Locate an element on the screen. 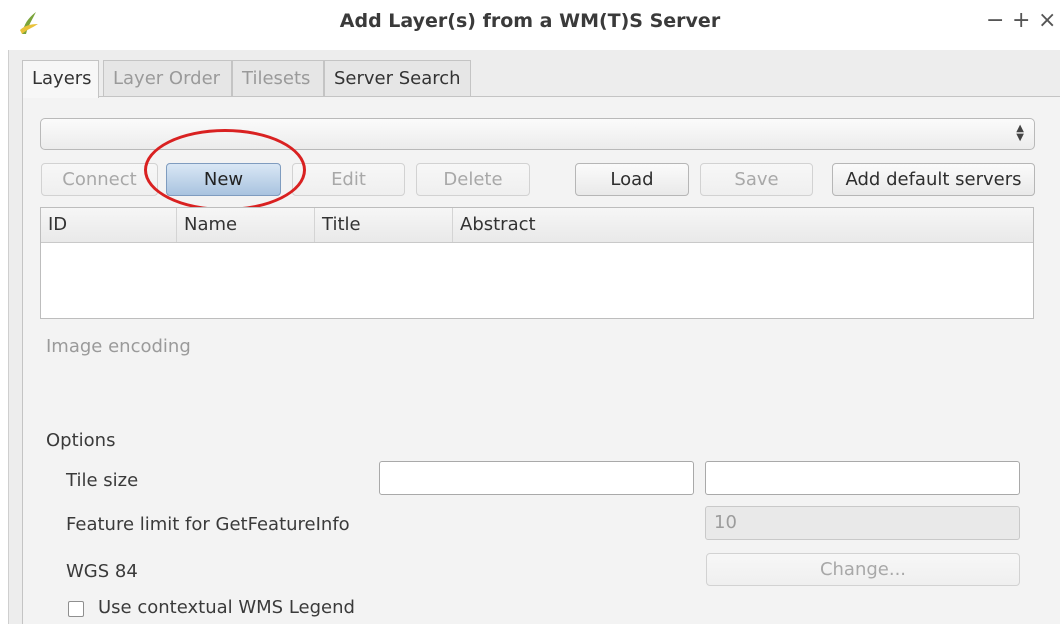  minimize-icon: − is located at coordinates (995, 20).